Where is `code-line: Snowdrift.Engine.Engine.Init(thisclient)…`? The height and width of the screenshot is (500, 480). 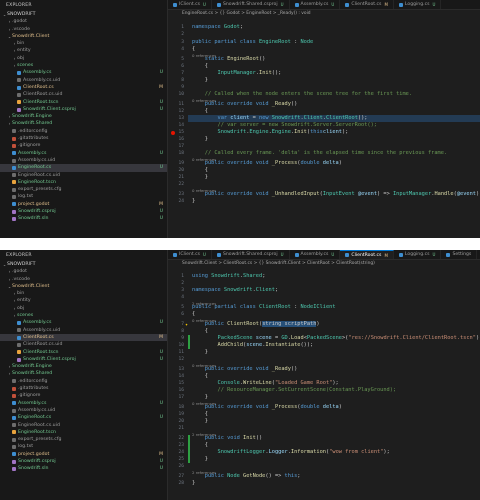
code-line: Snowdrift.Engine.Engine.Init(thisclient)… is located at coordinates (270, 132).